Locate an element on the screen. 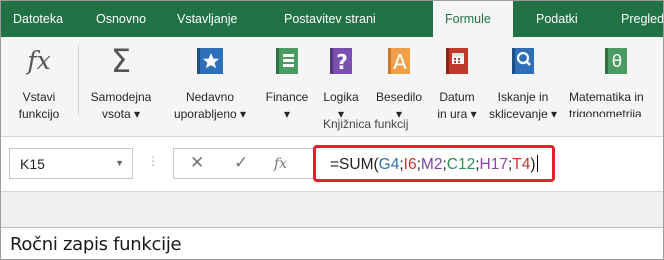 The image size is (664, 260). svg-text: A is located at coordinates (400, 62).